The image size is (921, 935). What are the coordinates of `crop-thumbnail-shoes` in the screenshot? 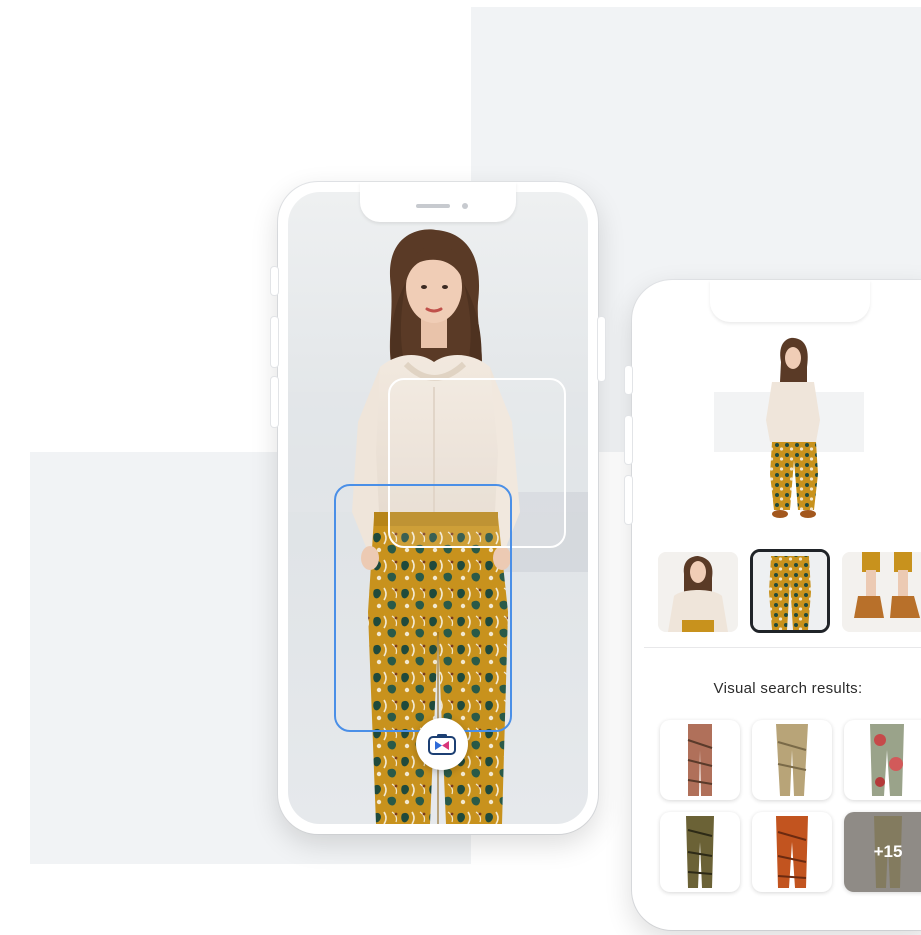 It's located at (881, 592).